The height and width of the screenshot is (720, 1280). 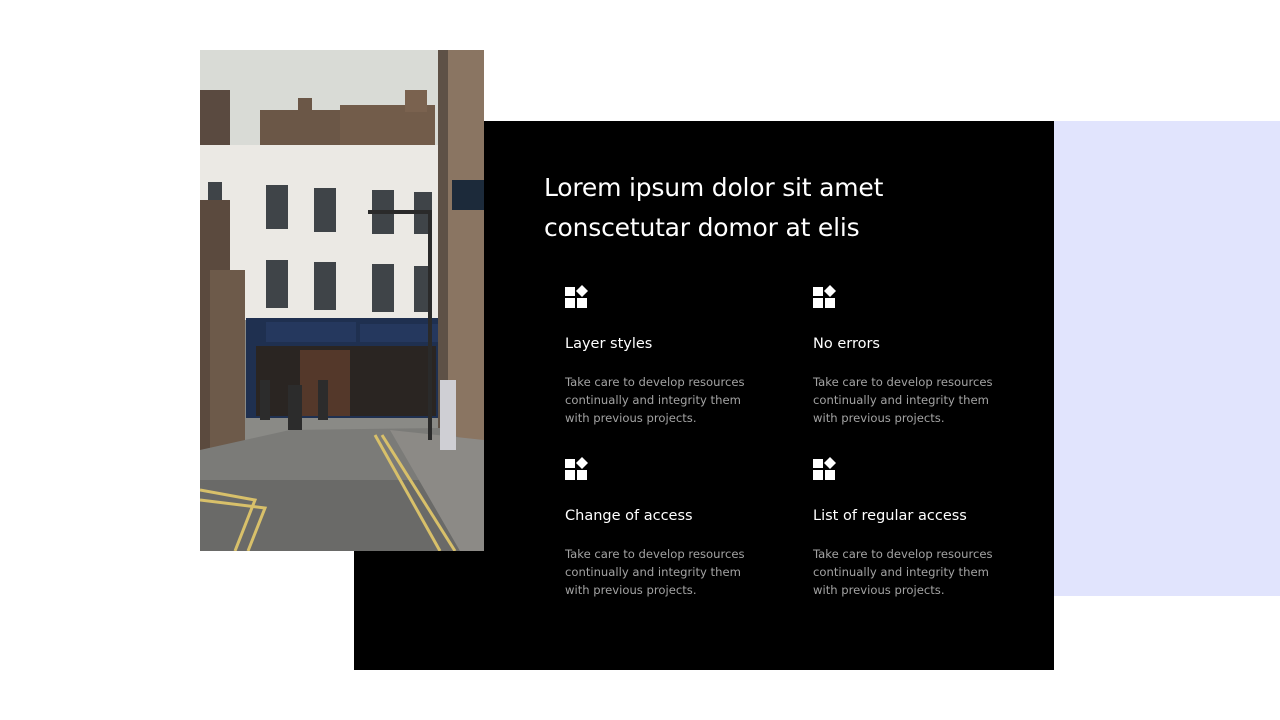 What do you see at coordinates (609, 344) in the screenshot?
I see `feature-title: Layer styles` at bounding box center [609, 344].